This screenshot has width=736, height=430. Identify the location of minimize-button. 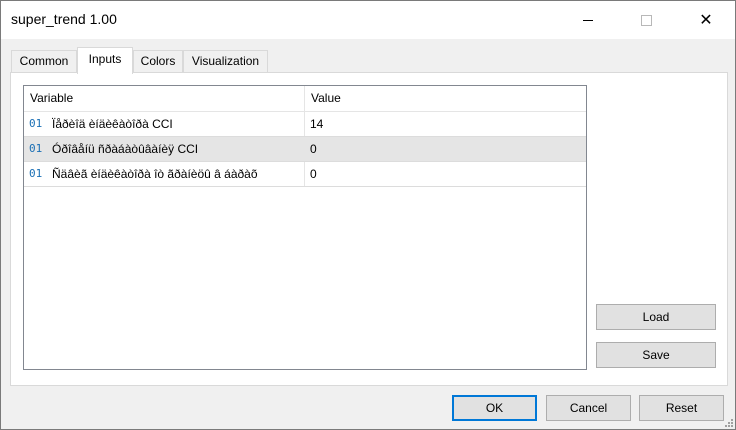
(588, 20).